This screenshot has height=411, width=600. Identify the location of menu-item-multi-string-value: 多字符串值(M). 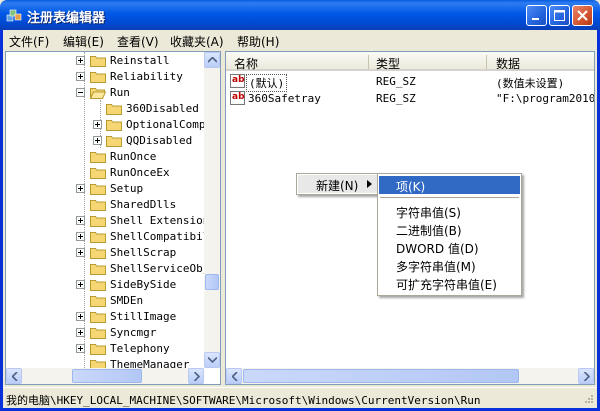
(449, 265).